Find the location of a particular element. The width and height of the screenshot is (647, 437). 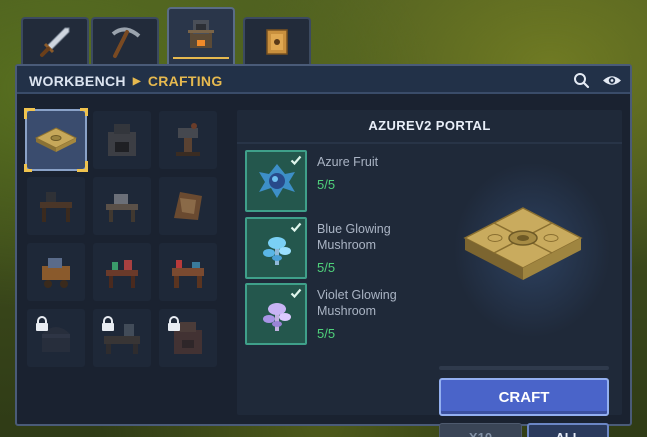

crate-icon is located at coordinates (277, 42).